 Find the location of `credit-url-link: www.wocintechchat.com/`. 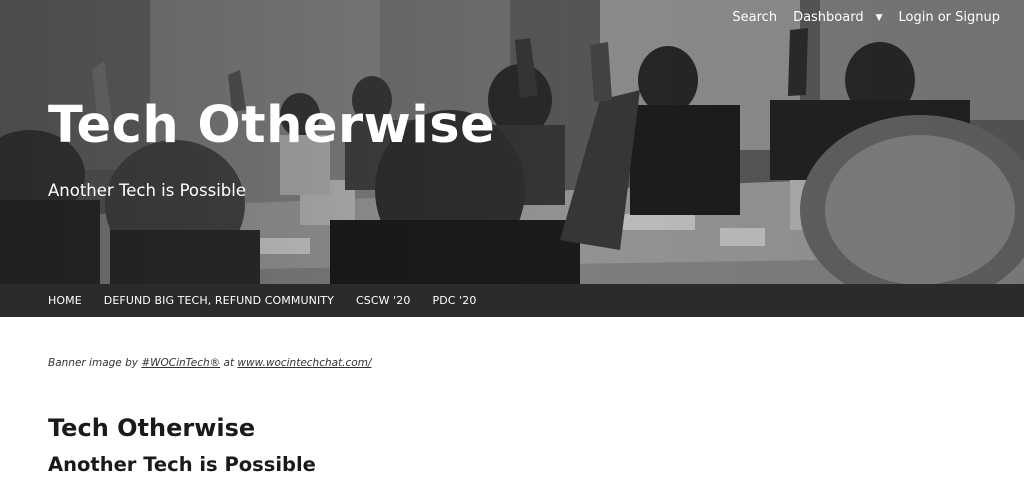

credit-url-link: www.wocintechchat.com/ is located at coordinates (304, 363).